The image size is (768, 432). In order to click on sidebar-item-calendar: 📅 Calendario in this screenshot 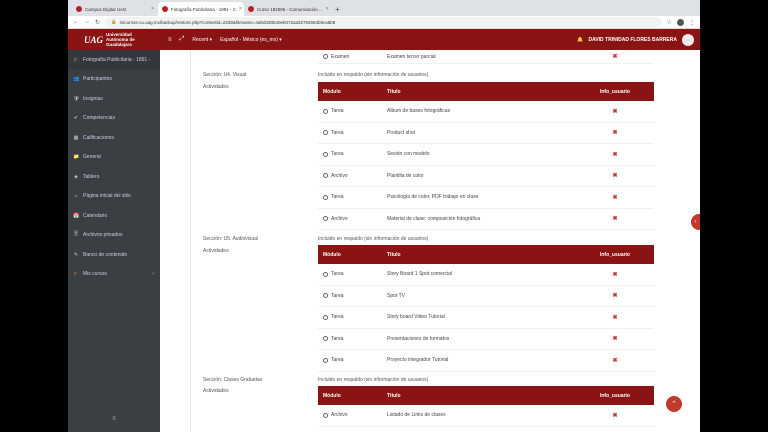, I will do `click(114, 216)`.